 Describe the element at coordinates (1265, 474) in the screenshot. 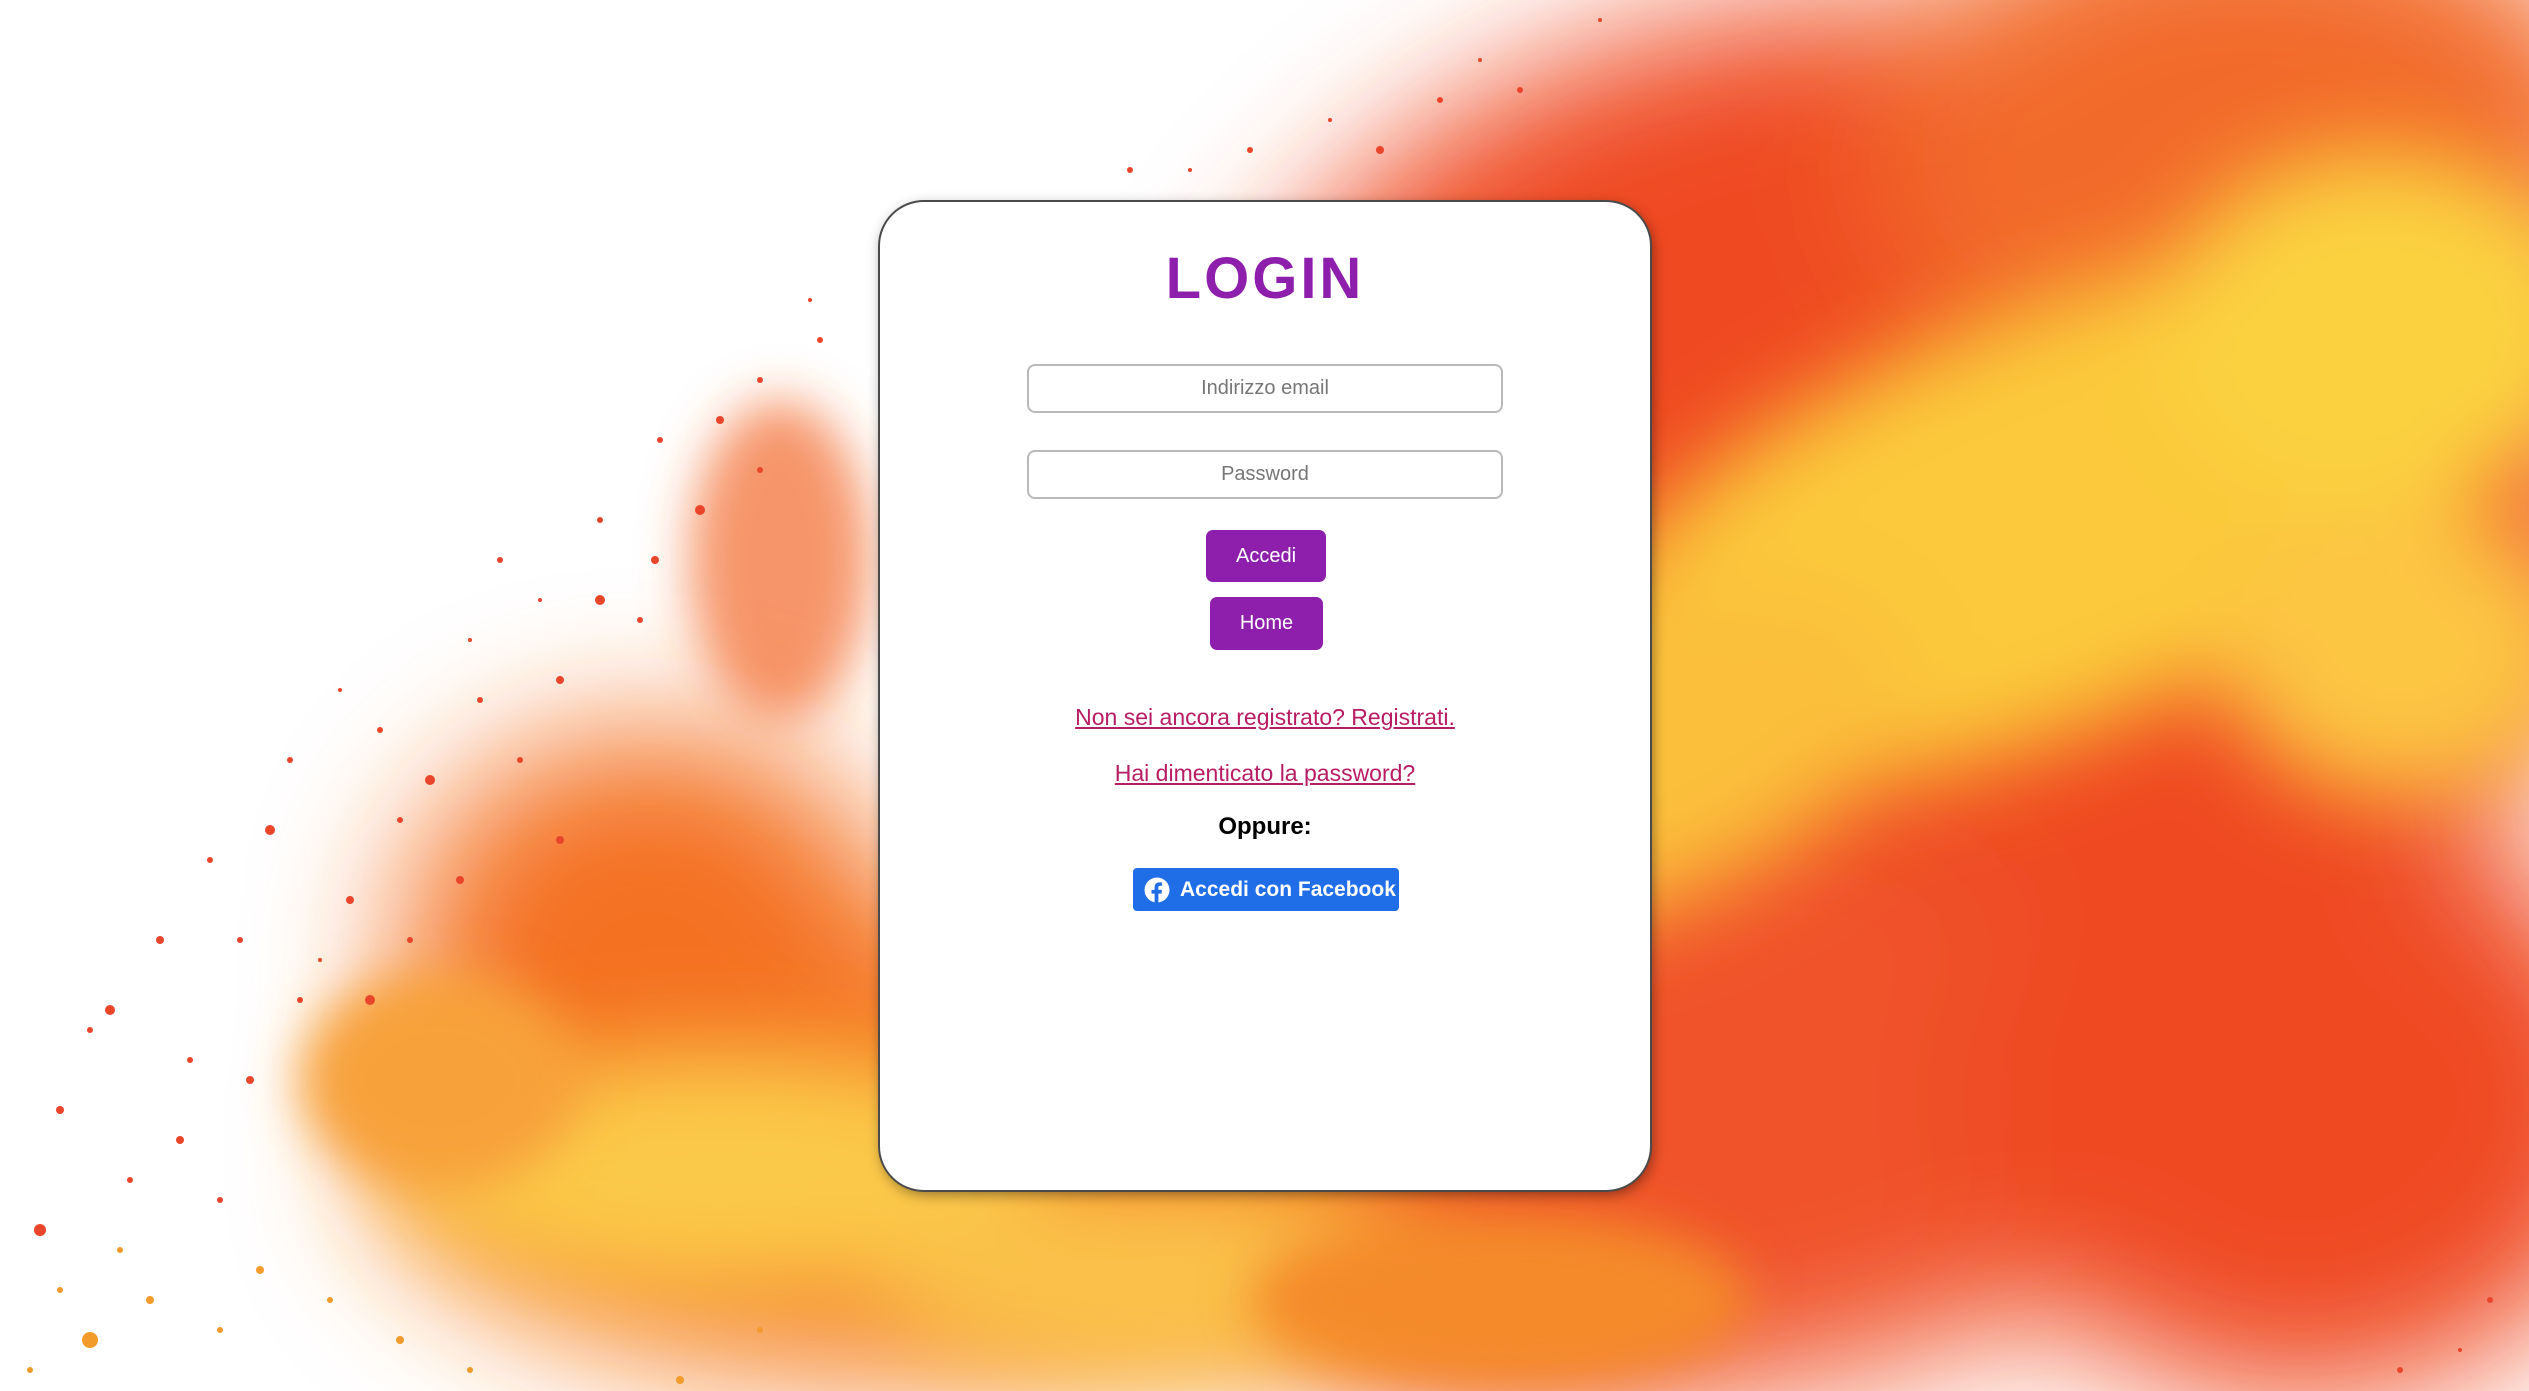

I see `password-input` at that location.